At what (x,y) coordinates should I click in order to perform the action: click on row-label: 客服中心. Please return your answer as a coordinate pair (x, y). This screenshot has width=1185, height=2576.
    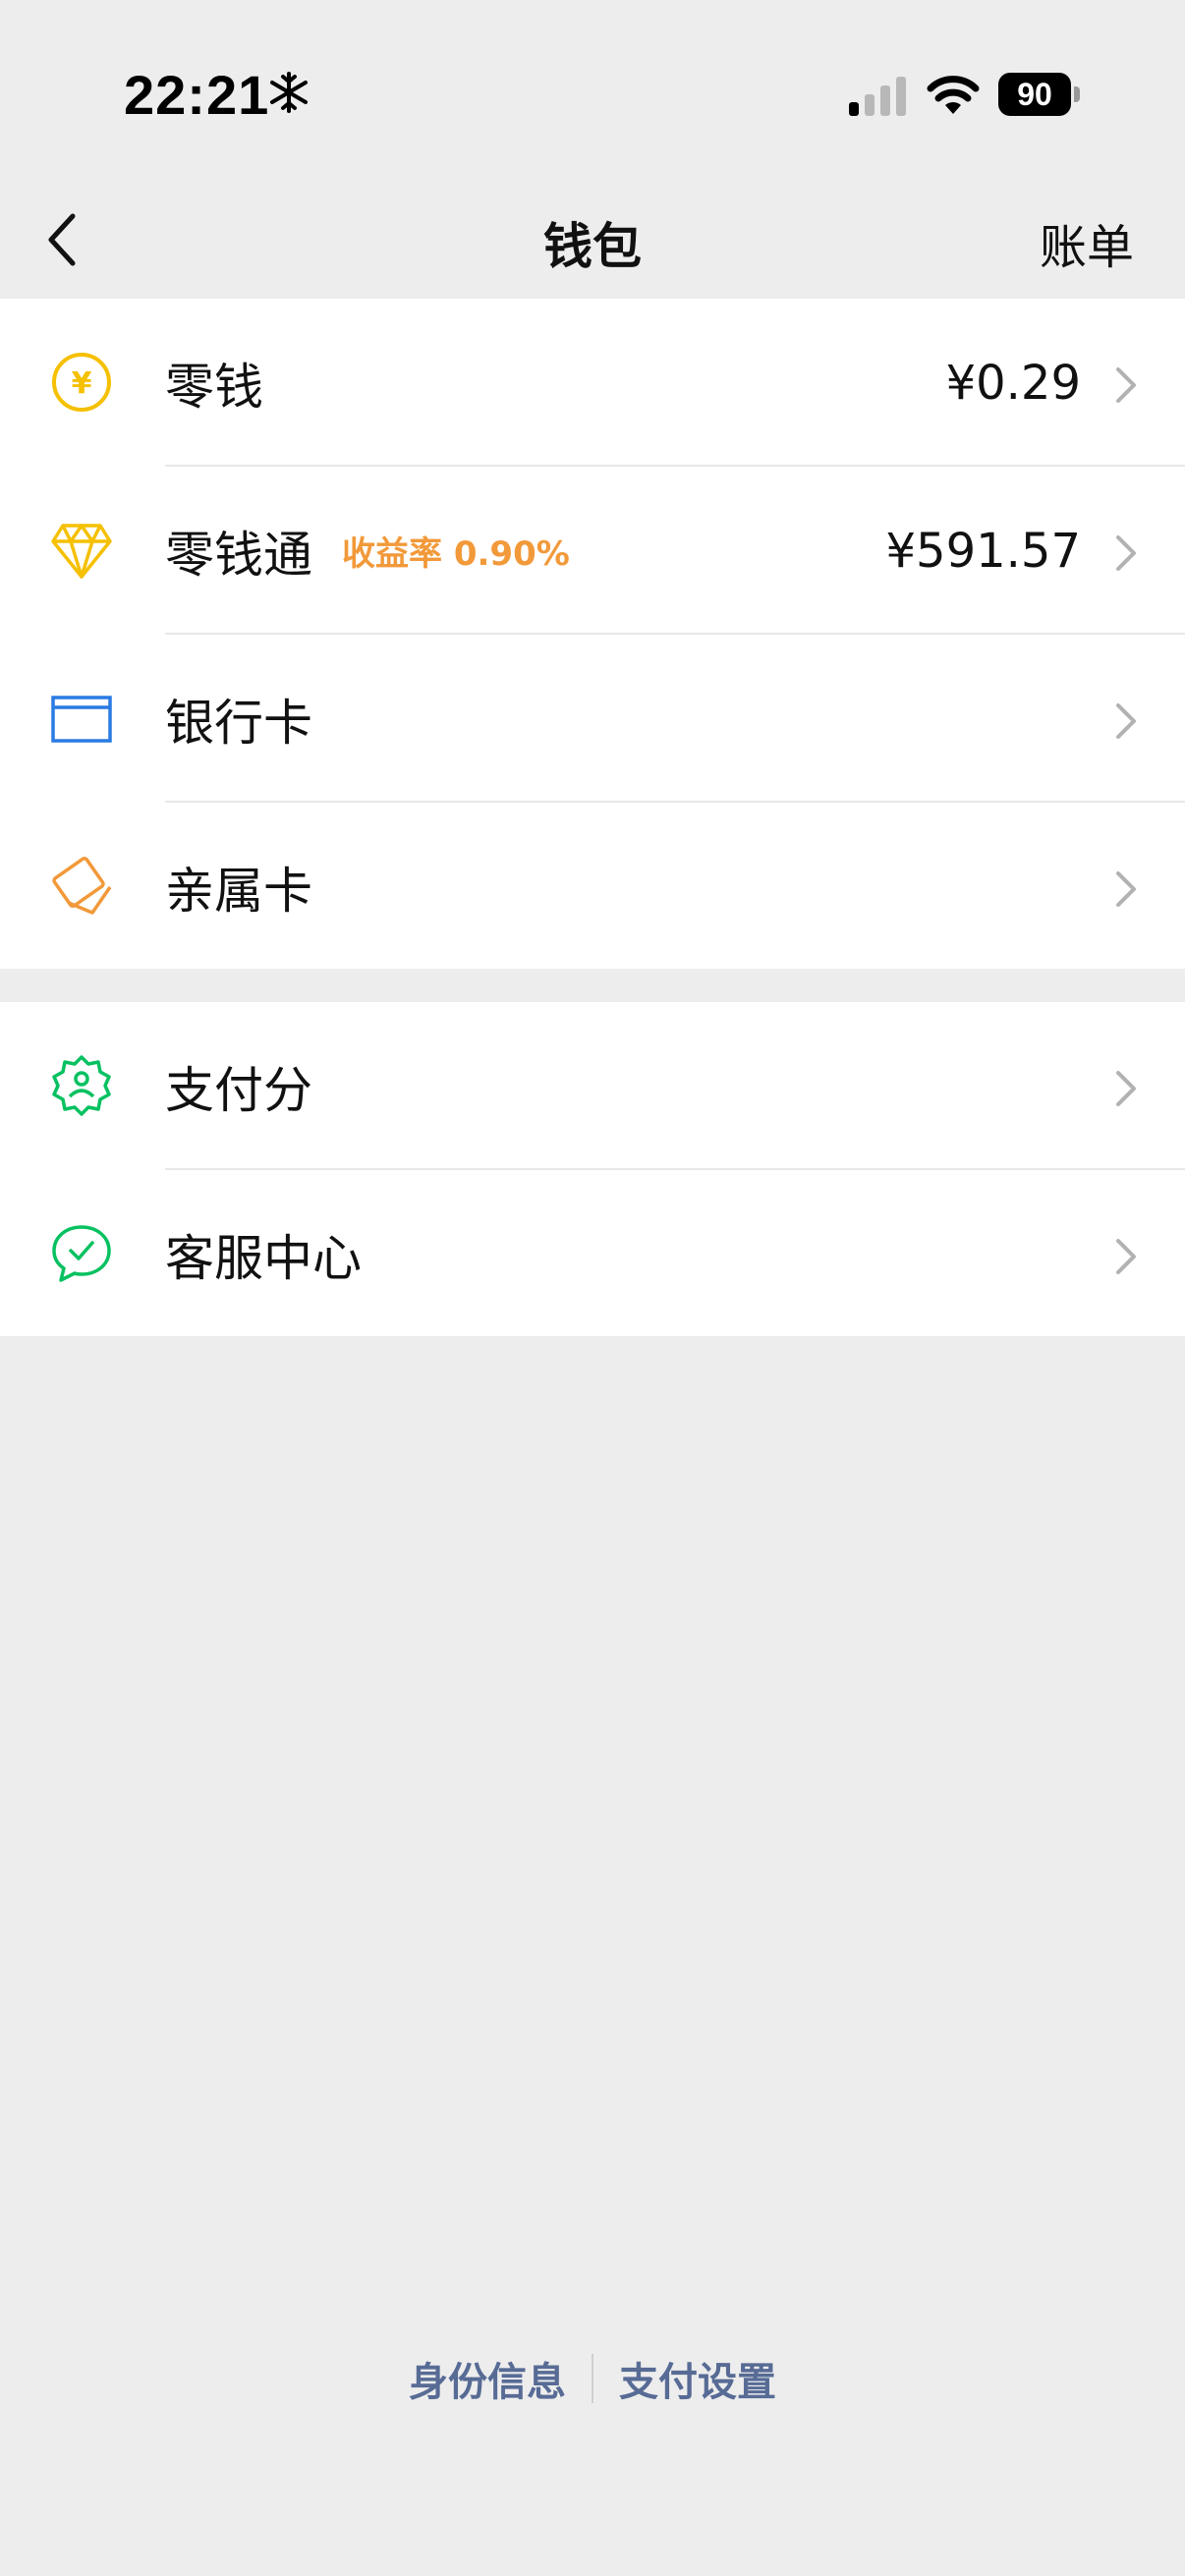
    Looking at the image, I should click on (263, 1258).